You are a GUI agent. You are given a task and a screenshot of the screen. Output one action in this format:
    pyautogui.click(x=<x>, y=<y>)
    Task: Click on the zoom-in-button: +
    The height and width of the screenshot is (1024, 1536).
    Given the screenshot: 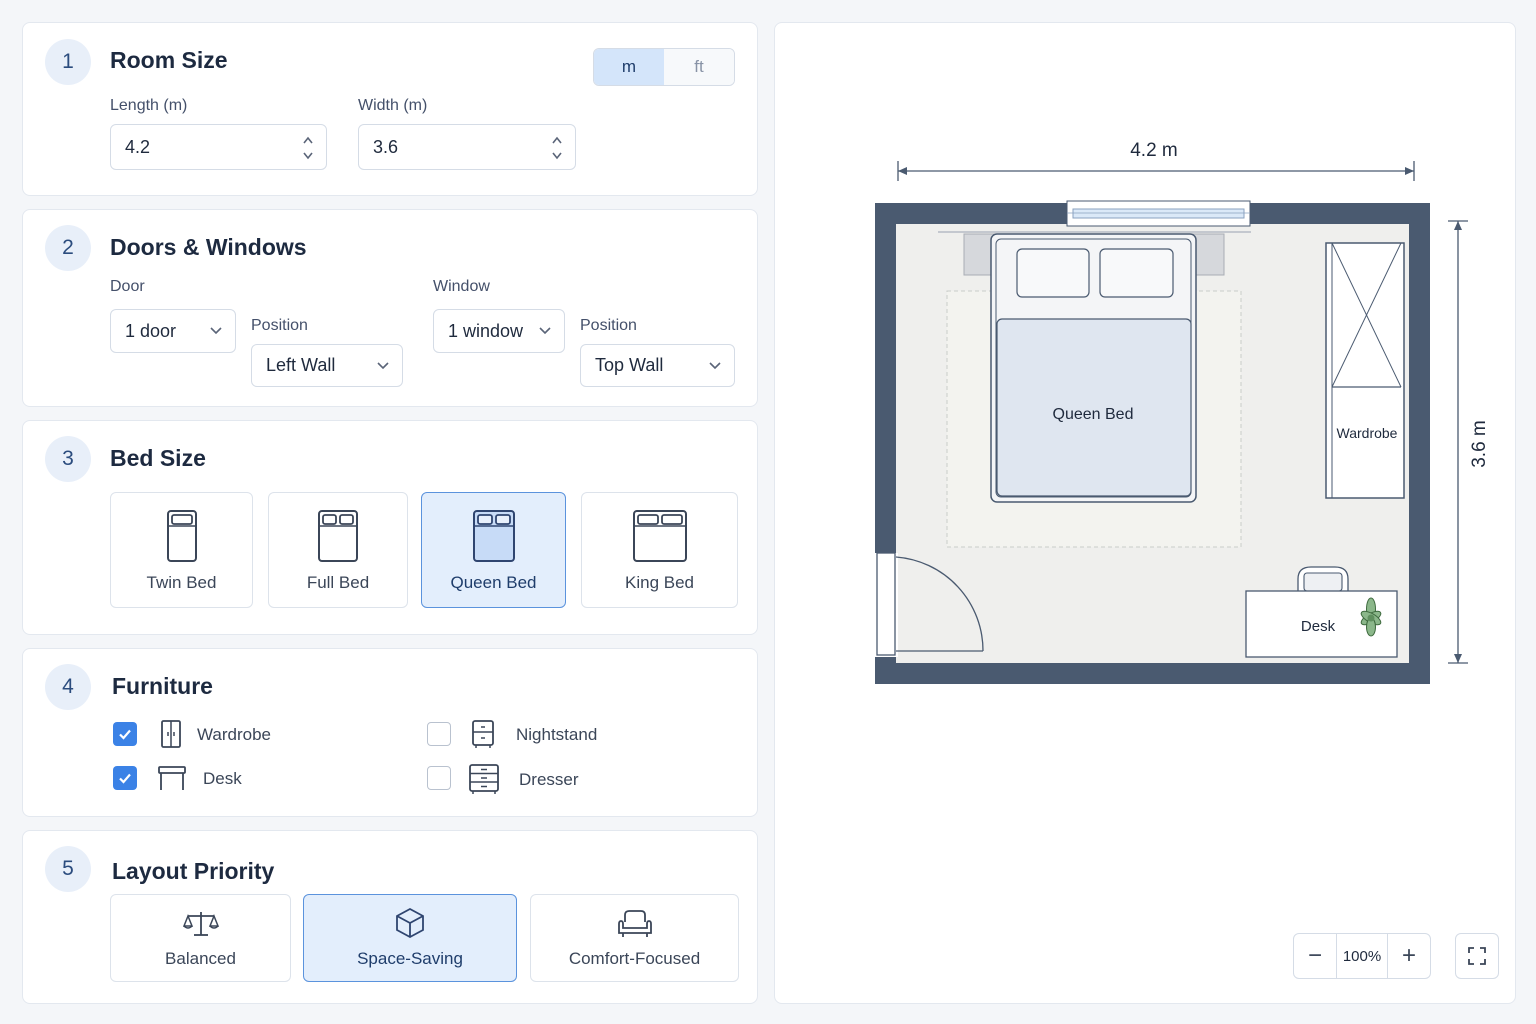 What is the action you would take?
    pyautogui.click(x=1409, y=956)
    